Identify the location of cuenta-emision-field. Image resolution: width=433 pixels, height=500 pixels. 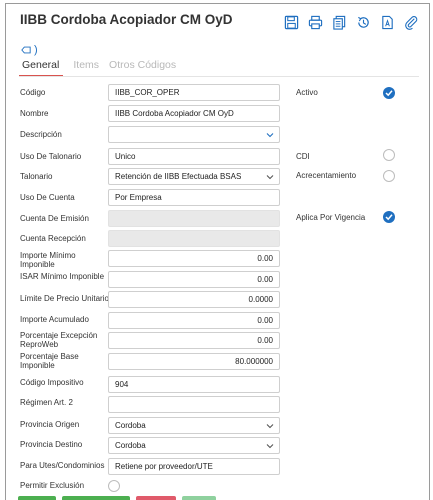
(194, 218).